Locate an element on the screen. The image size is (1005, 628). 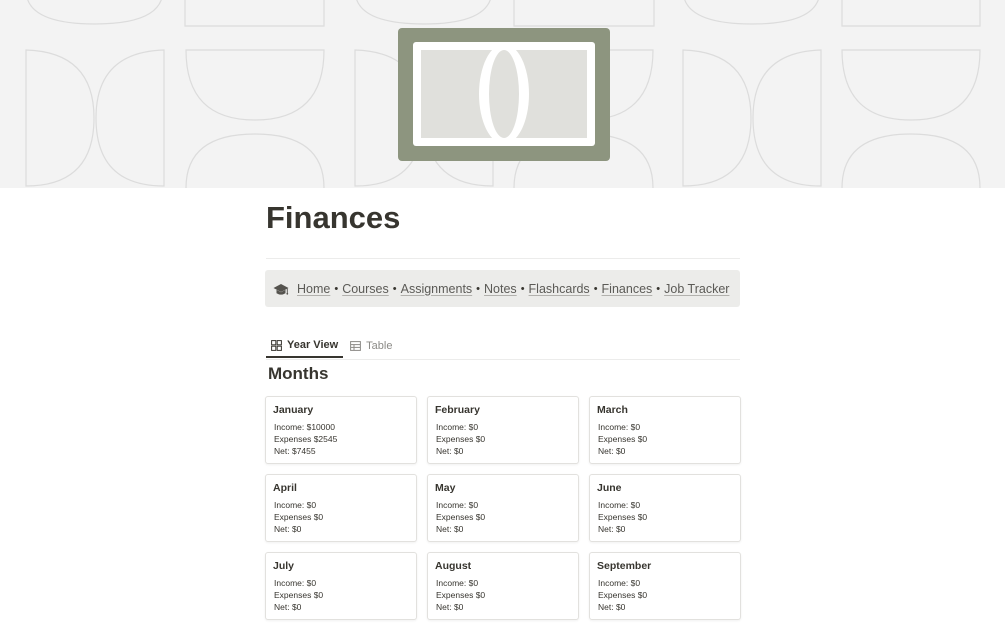
month-card-june: June Income: $0 Expenses $0 Net: $0 is located at coordinates (665, 508).